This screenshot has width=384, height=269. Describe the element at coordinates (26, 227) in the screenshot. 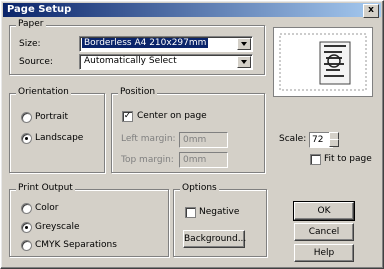

I see `greyscale-radio` at that location.